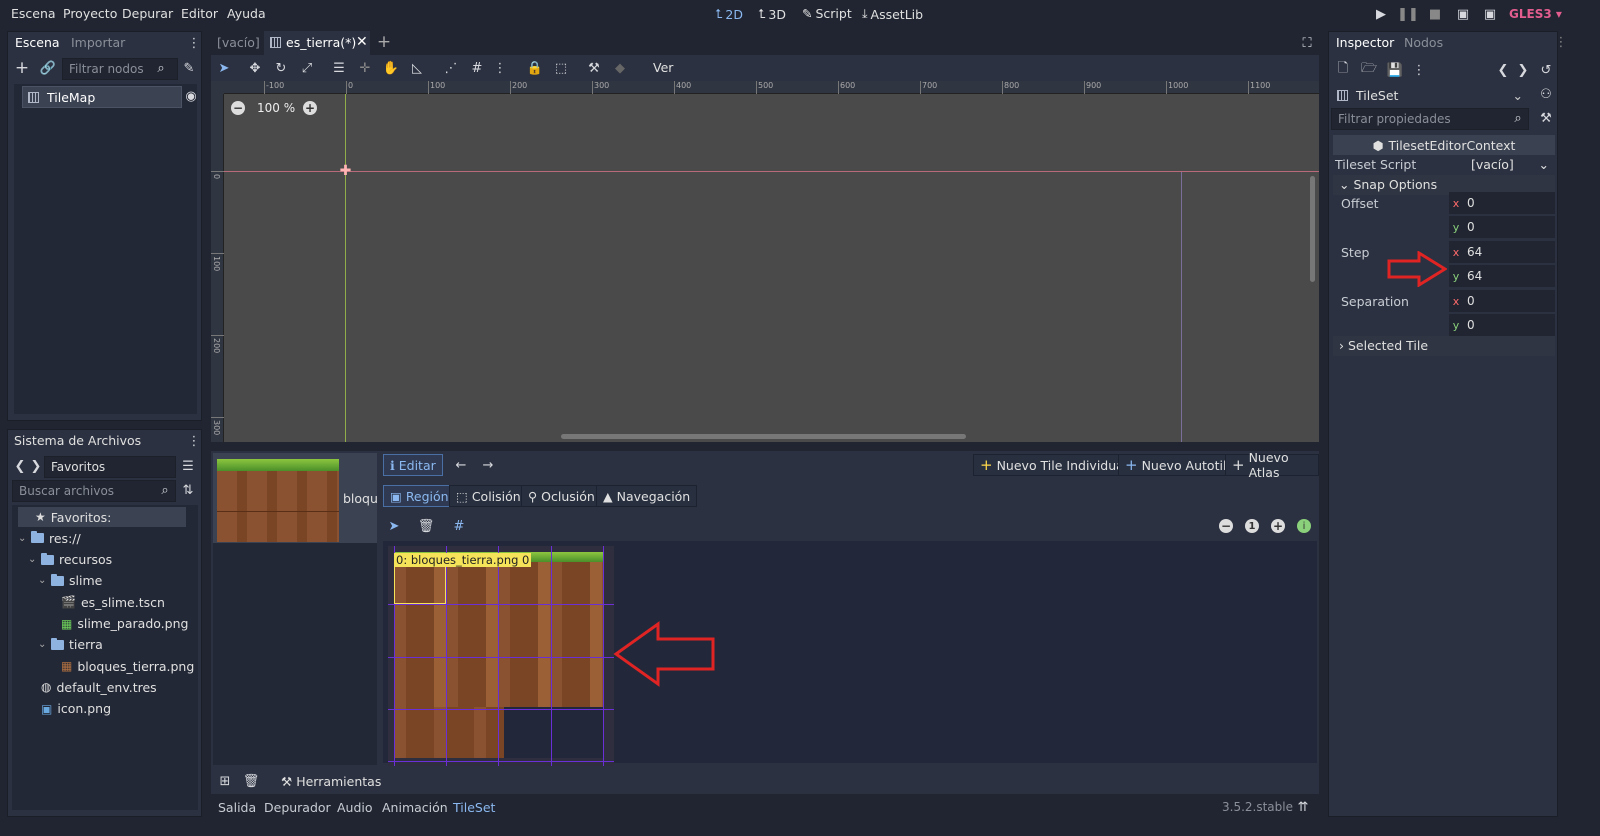 This screenshot has height=836, width=1600. What do you see at coordinates (459, 526) in the screenshot?
I see `grid-icon: #` at bounding box center [459, 526].